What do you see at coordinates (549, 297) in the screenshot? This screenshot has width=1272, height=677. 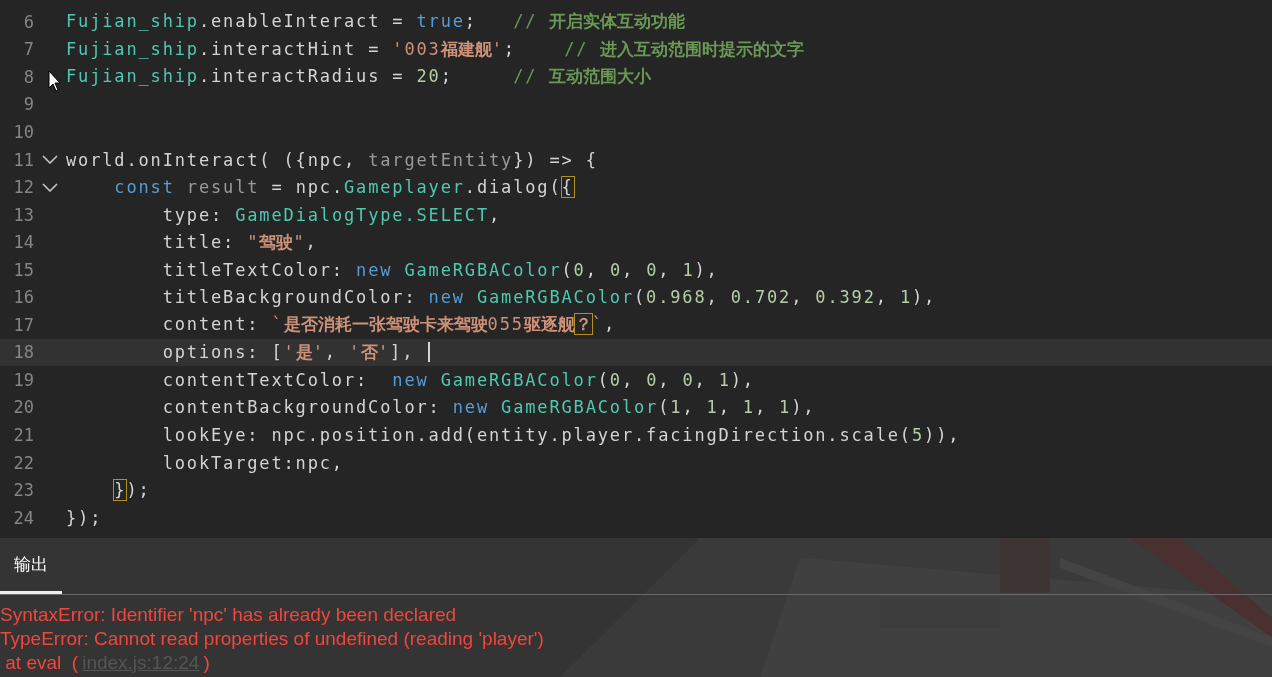 I see `code-line: titleBackgroundColor: new GameRGBAColor(0.968, 0.702, 0.392, 1),` at bounding box center [549, 297].